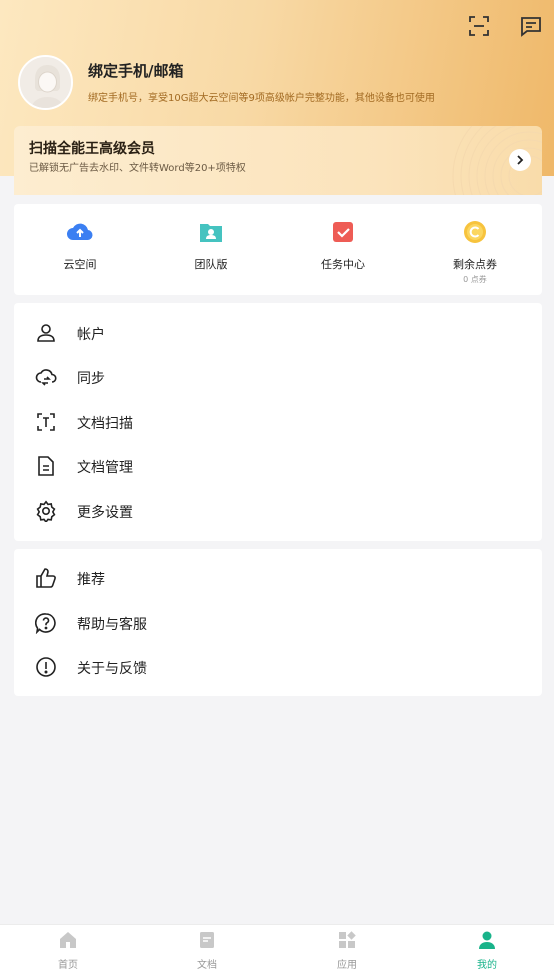 The image size is (554, 969). I want to click on quick-item-label: 云空间, so click(80, 264).